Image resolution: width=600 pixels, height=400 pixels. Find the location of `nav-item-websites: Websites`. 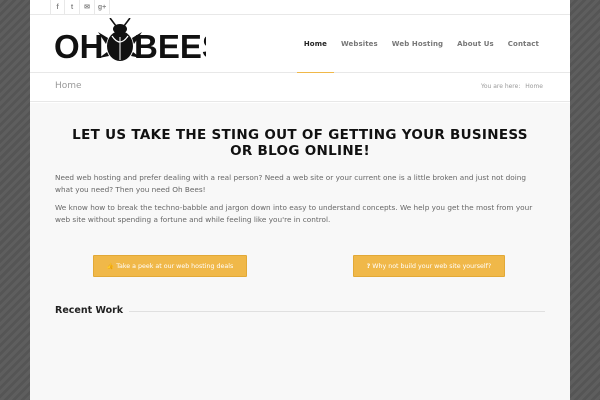

nav-item-websites: Websites is located at coordinates (359, 44).